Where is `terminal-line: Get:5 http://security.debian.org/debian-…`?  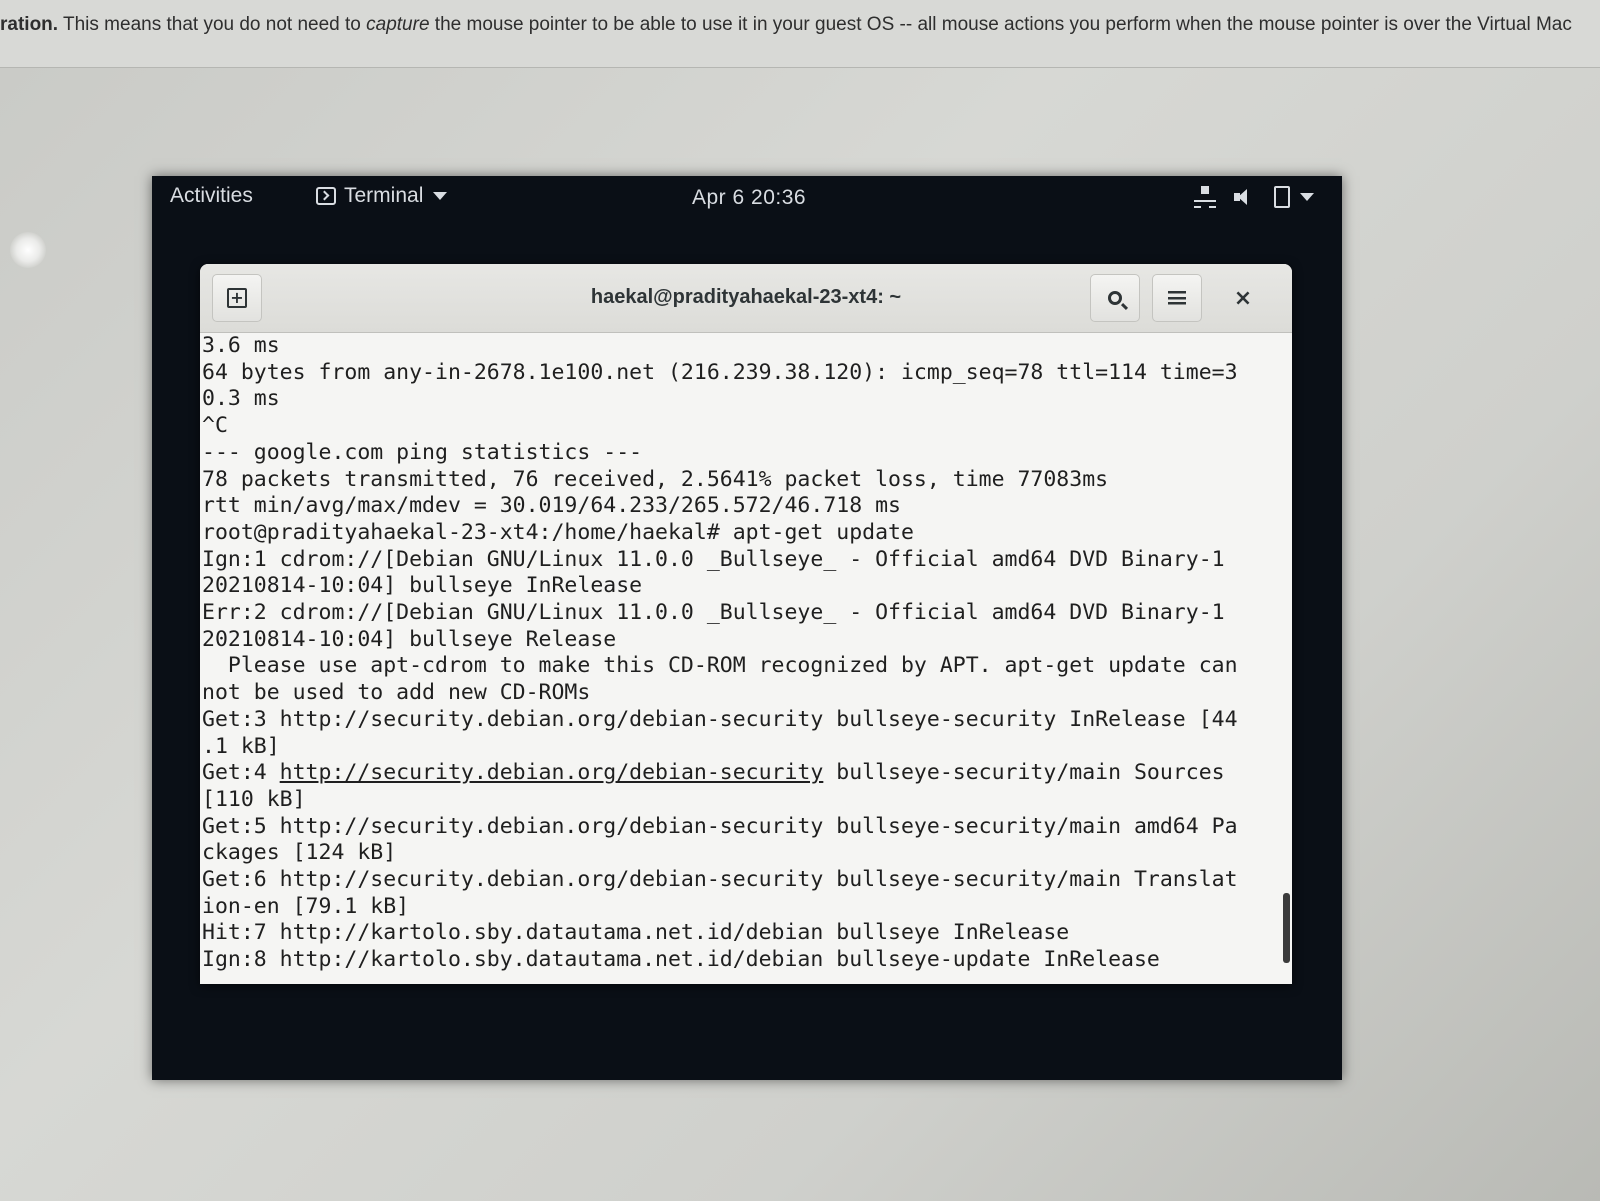 terminal-line: Get:5 http://security.debian.org/debian-… is located at coordinates (720, 826).